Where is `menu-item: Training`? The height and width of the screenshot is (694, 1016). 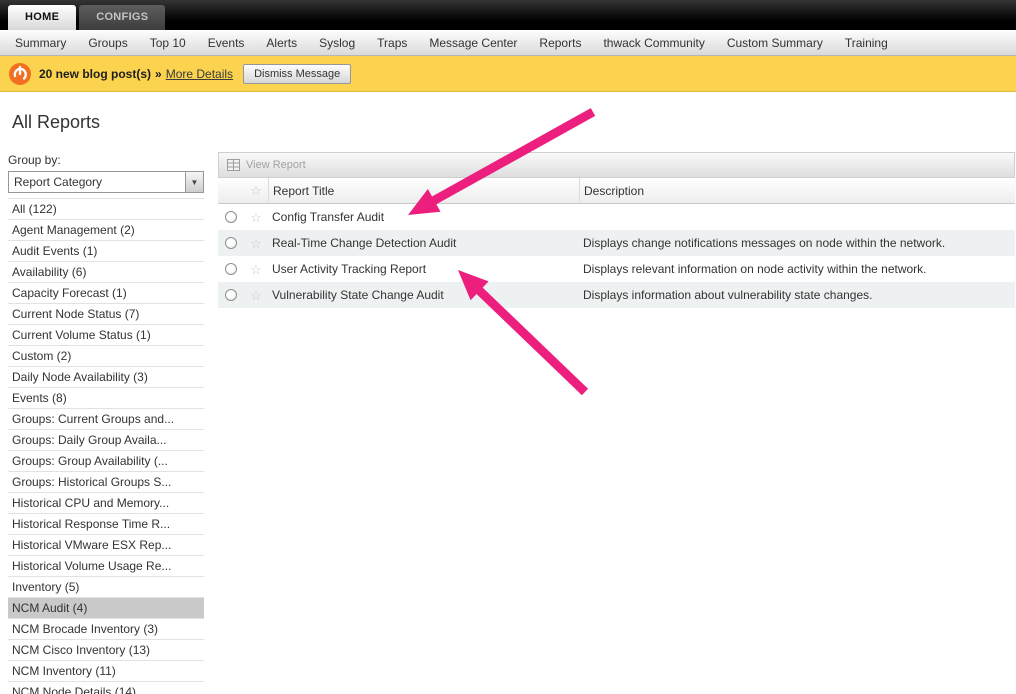
menu-item: Training is located at coordinates (866, 43).